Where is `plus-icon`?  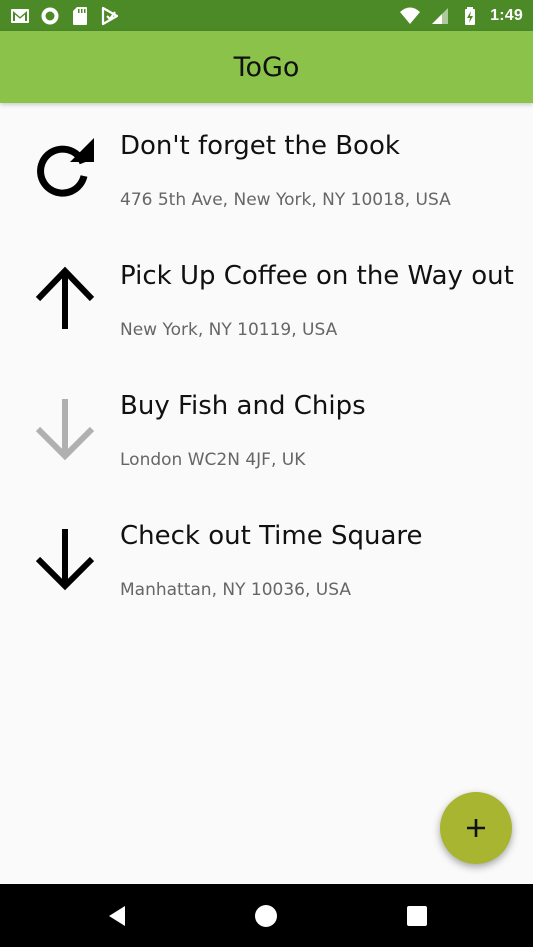
plus-icon is located at coordinates (476, 828).